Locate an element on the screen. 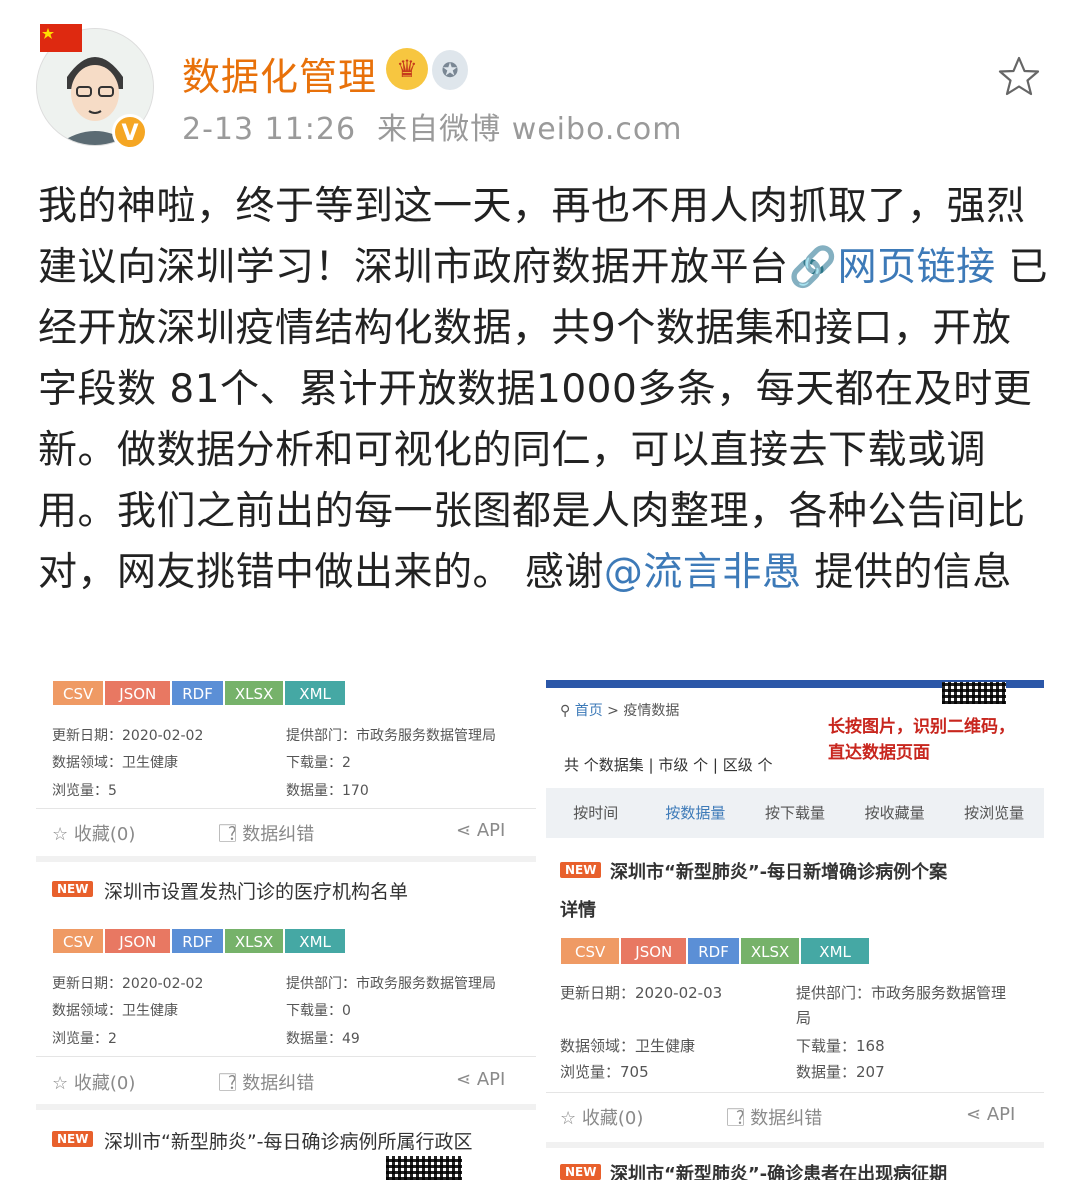 This screenshot has height=1198, width=1080. star-favorite-icon is located at coordinates (1019, 77).